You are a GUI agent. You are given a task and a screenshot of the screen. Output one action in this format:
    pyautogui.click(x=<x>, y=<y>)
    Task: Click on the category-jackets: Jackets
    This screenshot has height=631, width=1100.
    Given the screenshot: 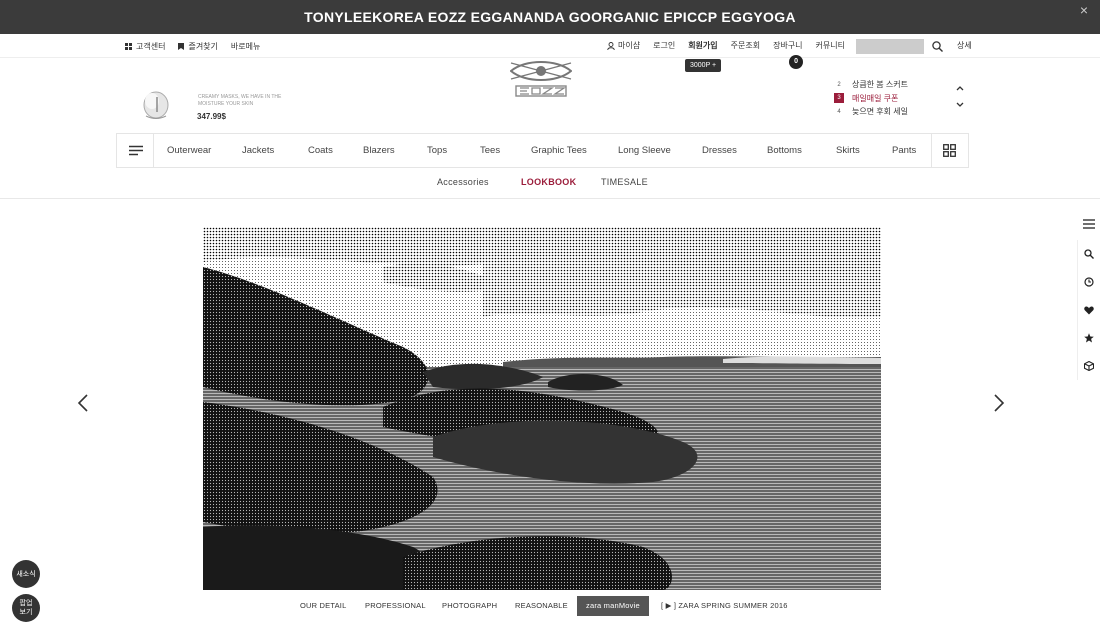 What is the action you would take?
    pyautogui.click(x=258, y=150)
    